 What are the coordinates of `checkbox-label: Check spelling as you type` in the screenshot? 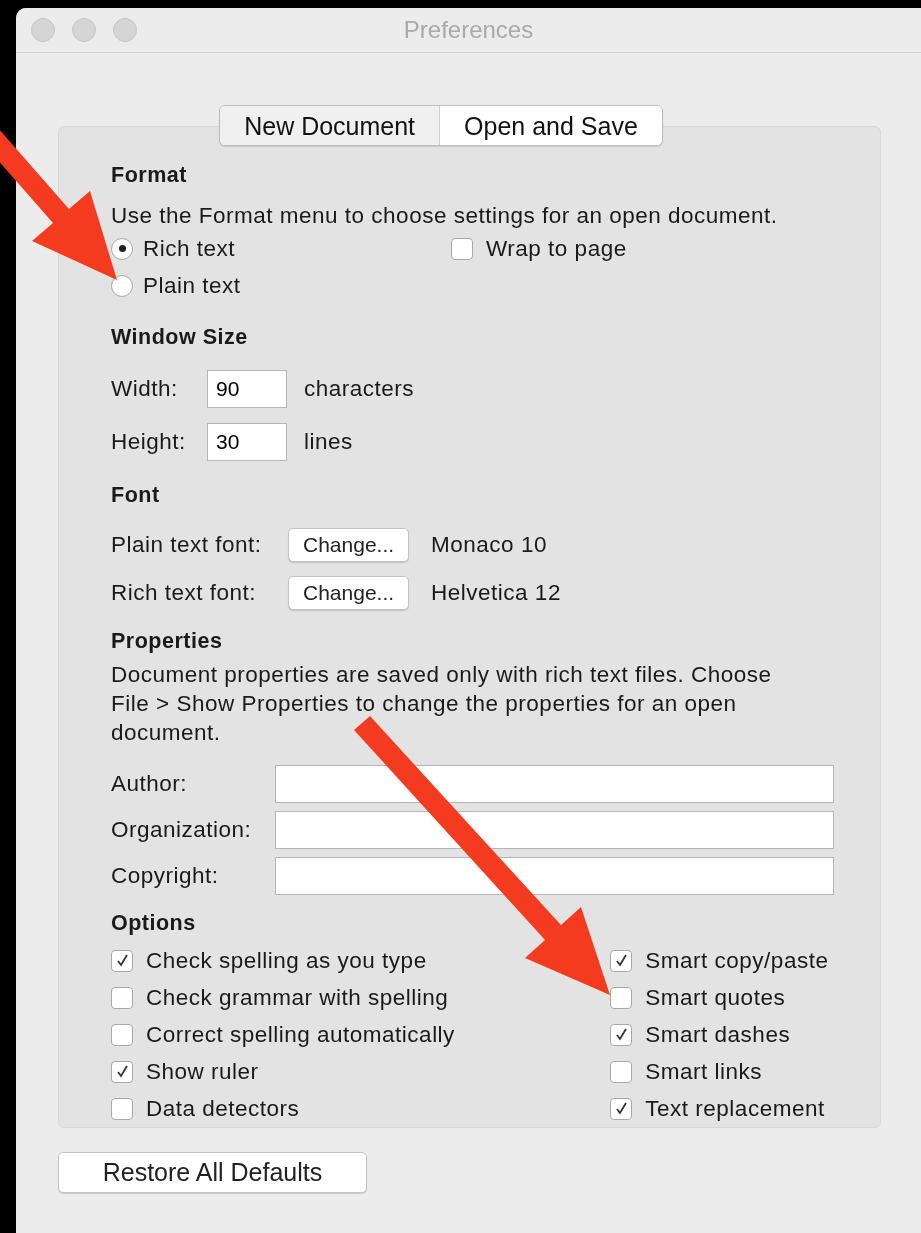 It's located at (286, 960).